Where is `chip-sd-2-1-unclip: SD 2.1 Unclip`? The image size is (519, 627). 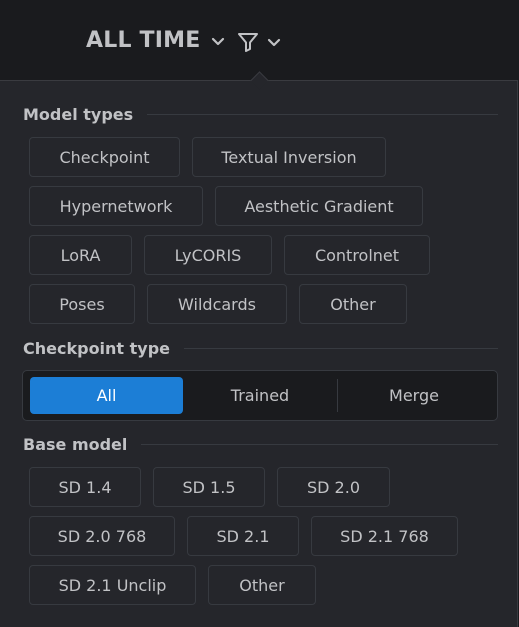
chip-sd-2-1-unclip: SD 2.1 Unclip is located at coordinates (112, 585).